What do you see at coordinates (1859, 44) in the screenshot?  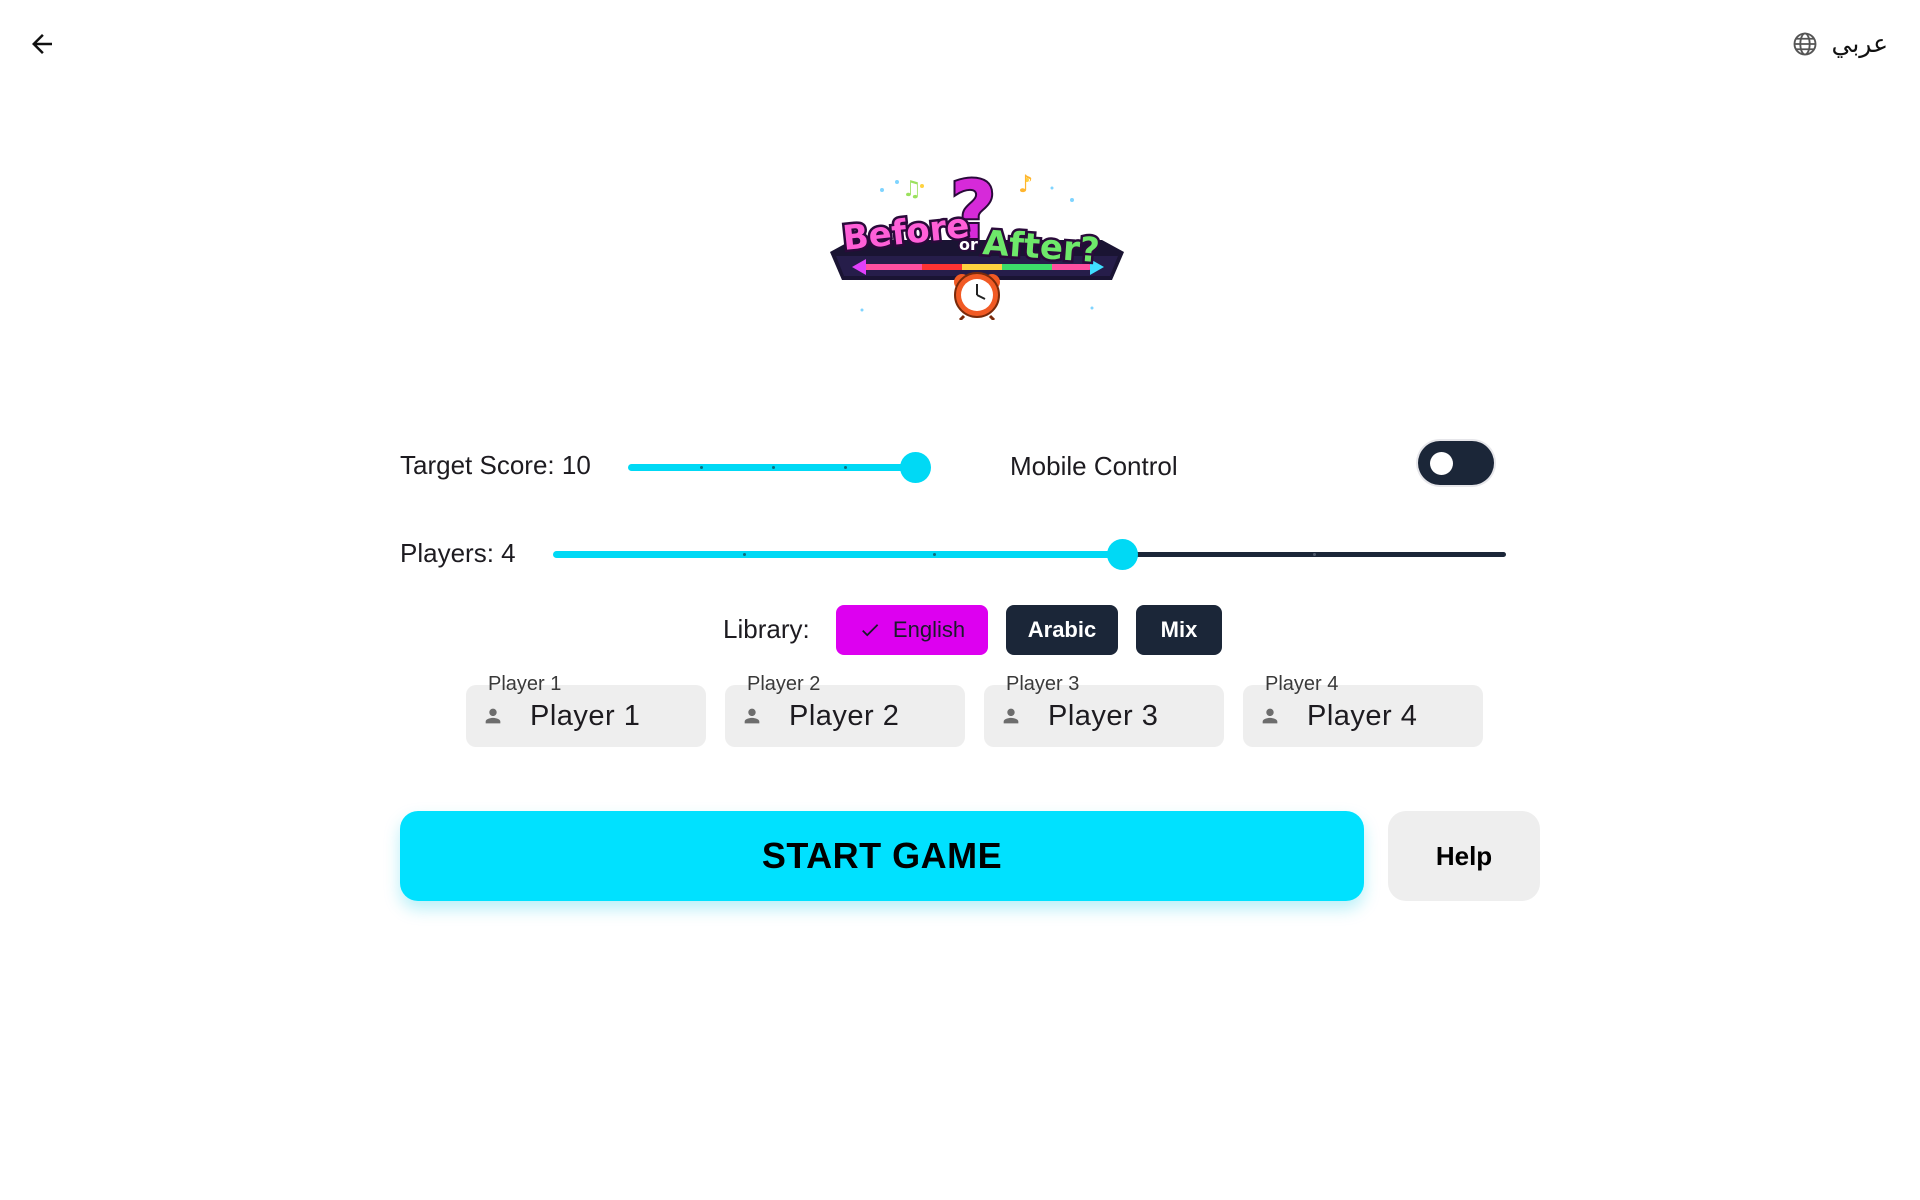 I see `language-label: عربي` at bounding box center [1859, 44].